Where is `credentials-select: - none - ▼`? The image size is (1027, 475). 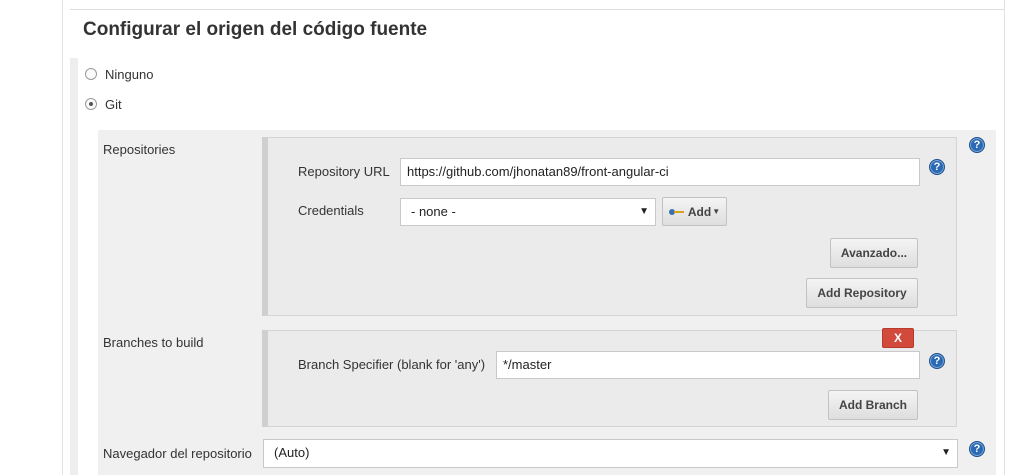 credentials-select: - none - ▼ is located at coordinates (528, 212).